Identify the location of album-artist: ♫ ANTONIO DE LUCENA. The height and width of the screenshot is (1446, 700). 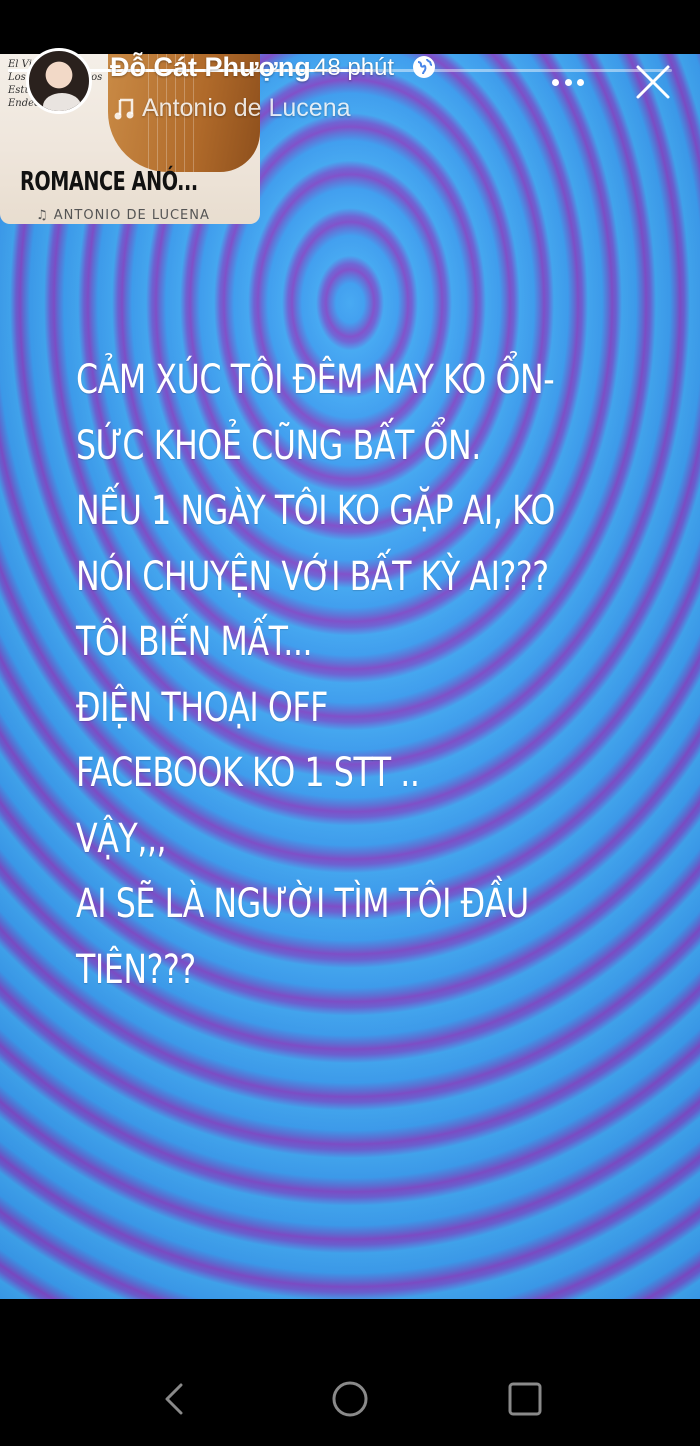
(123, 215).